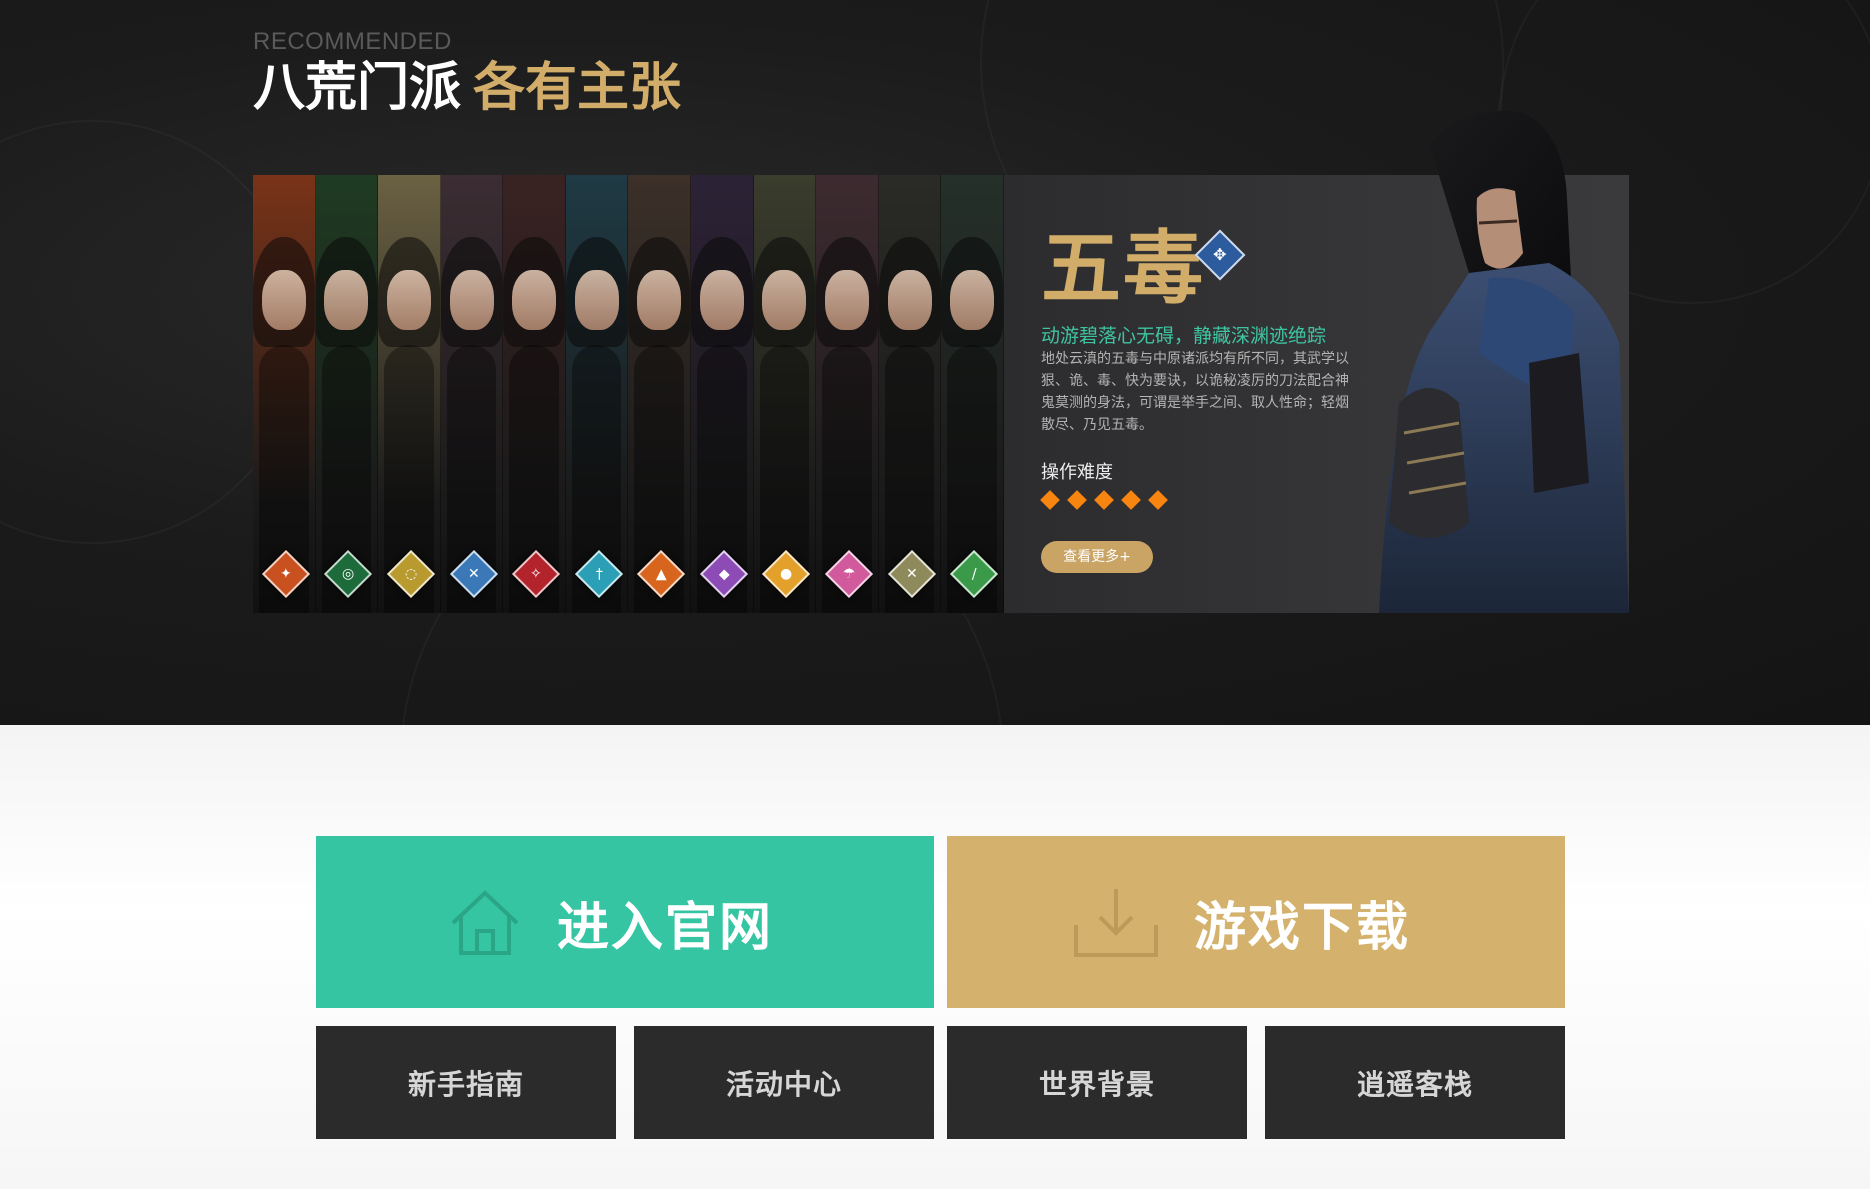  I want to click on difficulty-label: 操作难度, so click(1077, 472).